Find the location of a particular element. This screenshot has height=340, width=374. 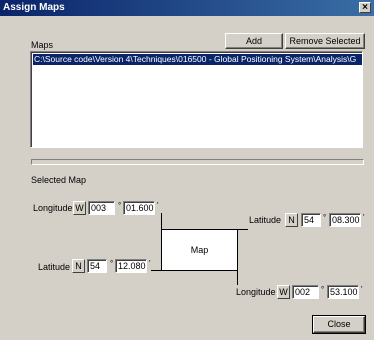

remove-selected-button: Remove Selected is located at coordinates (325, 41).